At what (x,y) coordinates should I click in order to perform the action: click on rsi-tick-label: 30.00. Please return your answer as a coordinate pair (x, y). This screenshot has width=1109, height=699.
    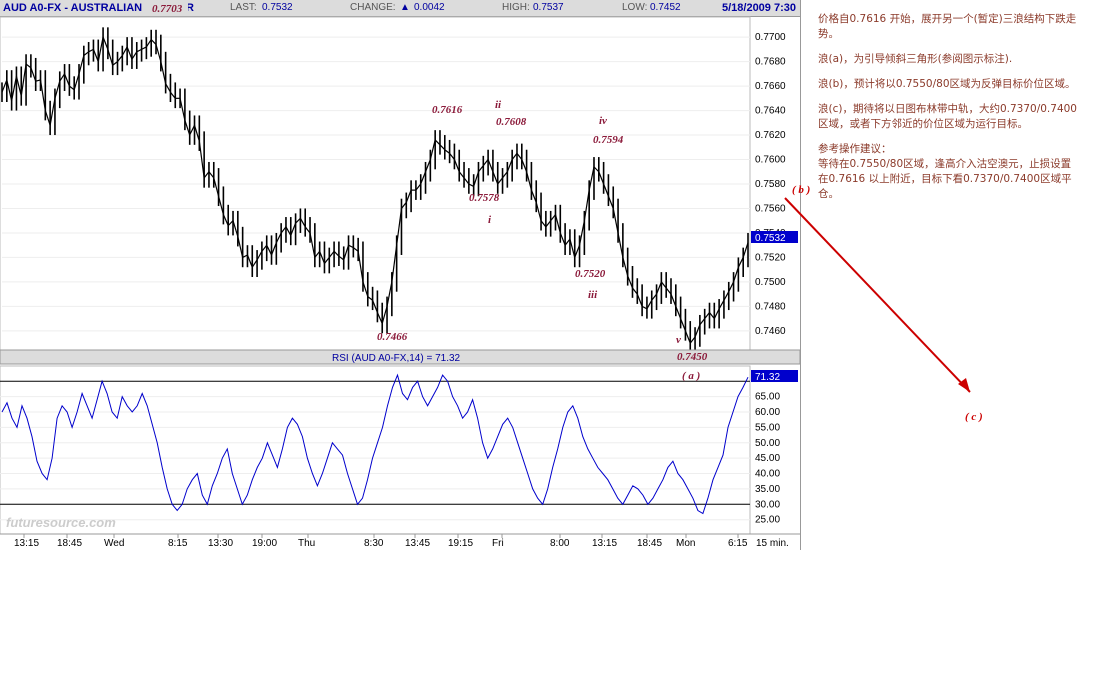
    Looking at the image, I should click on (767, 504).